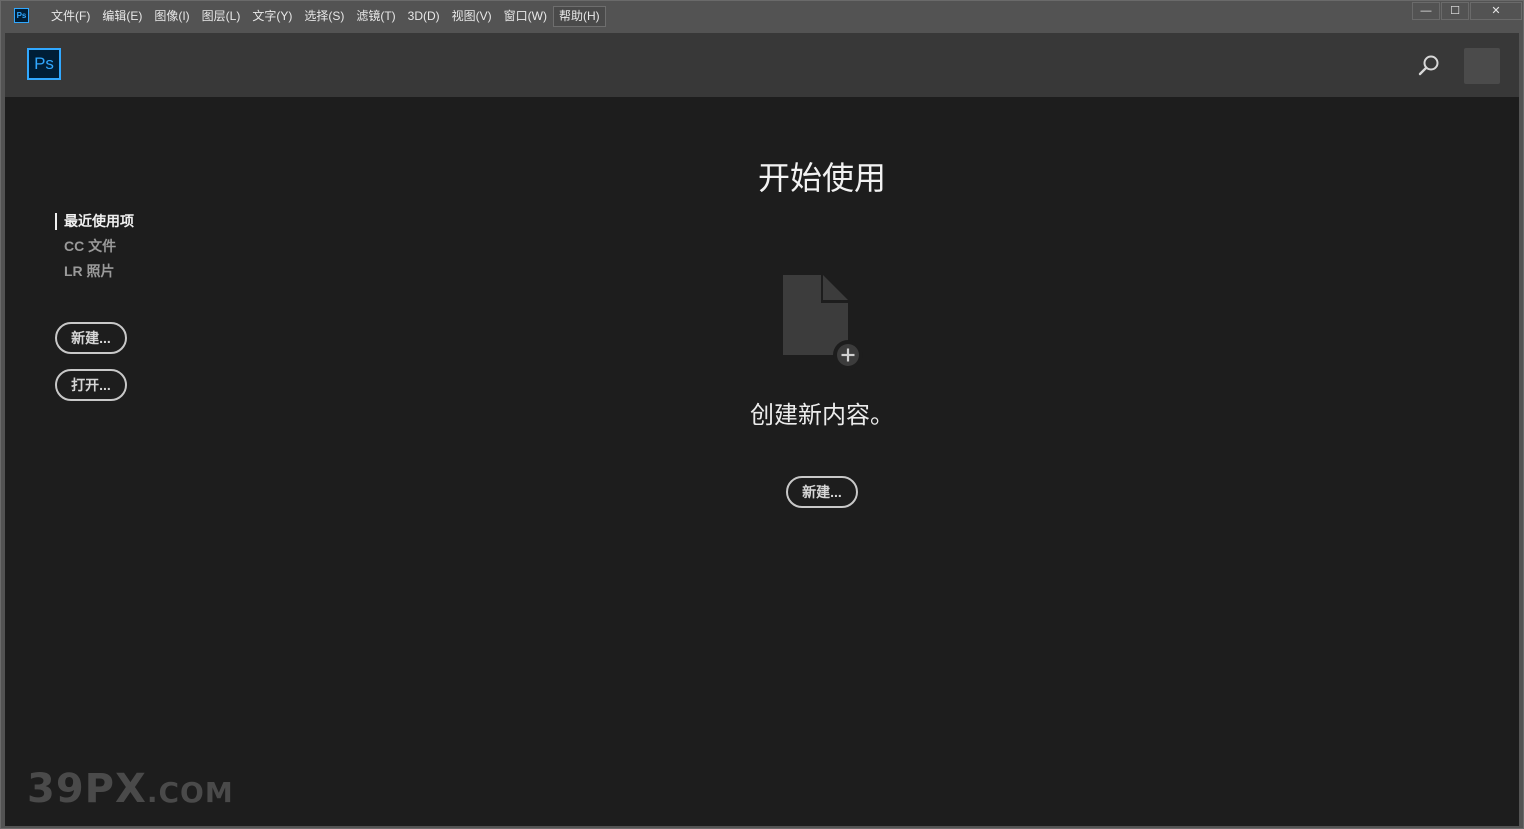  I want to click on menu-layer: 图层(L), so click(221, 16).